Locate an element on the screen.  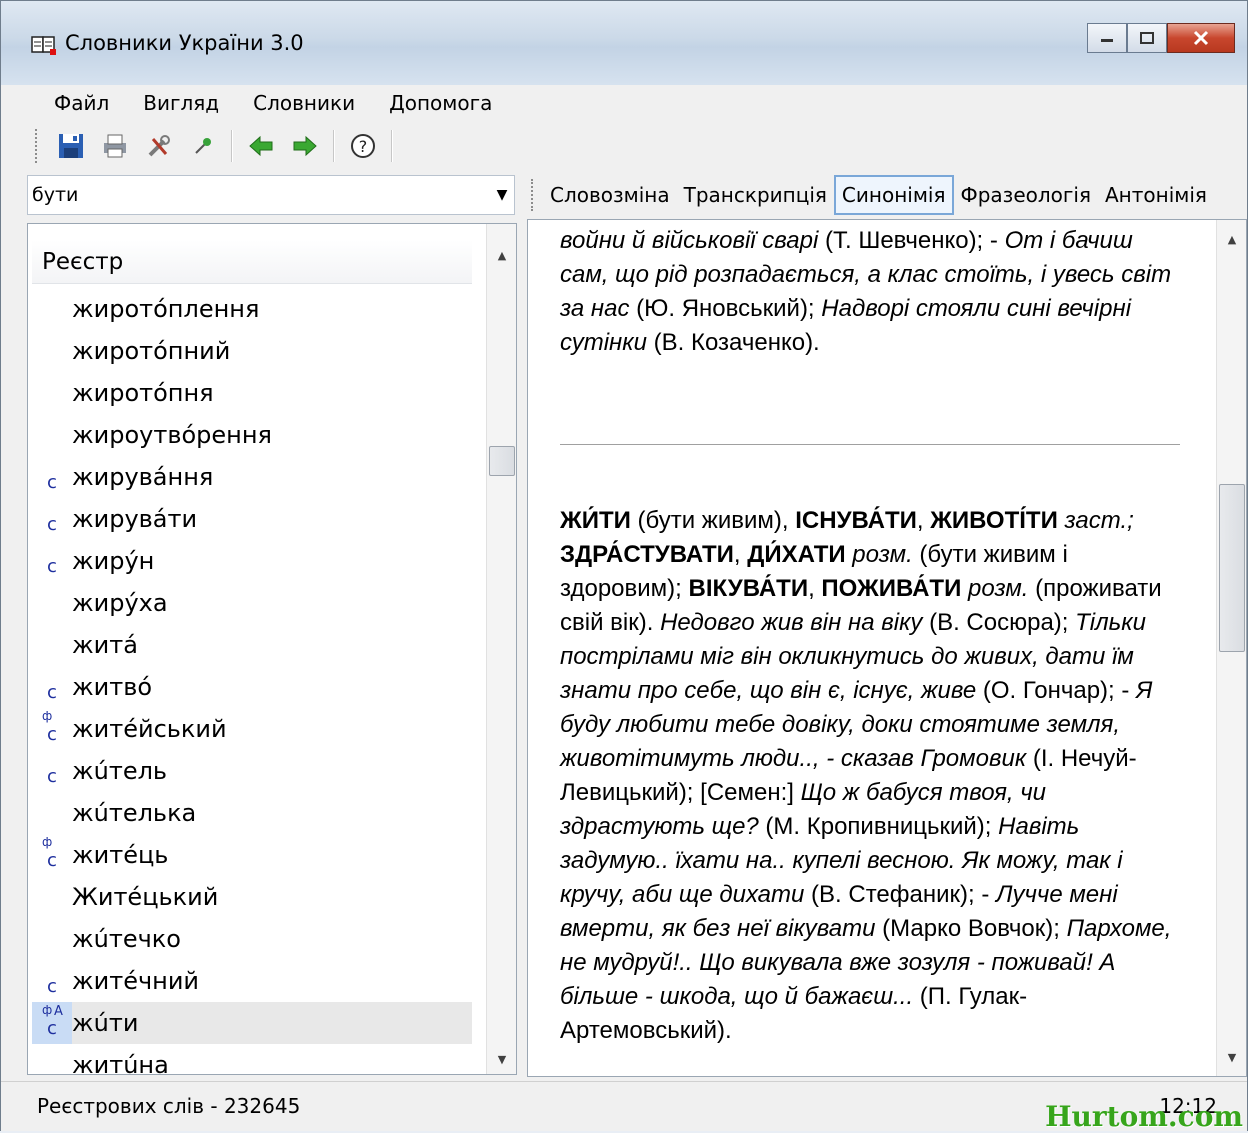
list-item: житá is located at coordinates (252, 645).